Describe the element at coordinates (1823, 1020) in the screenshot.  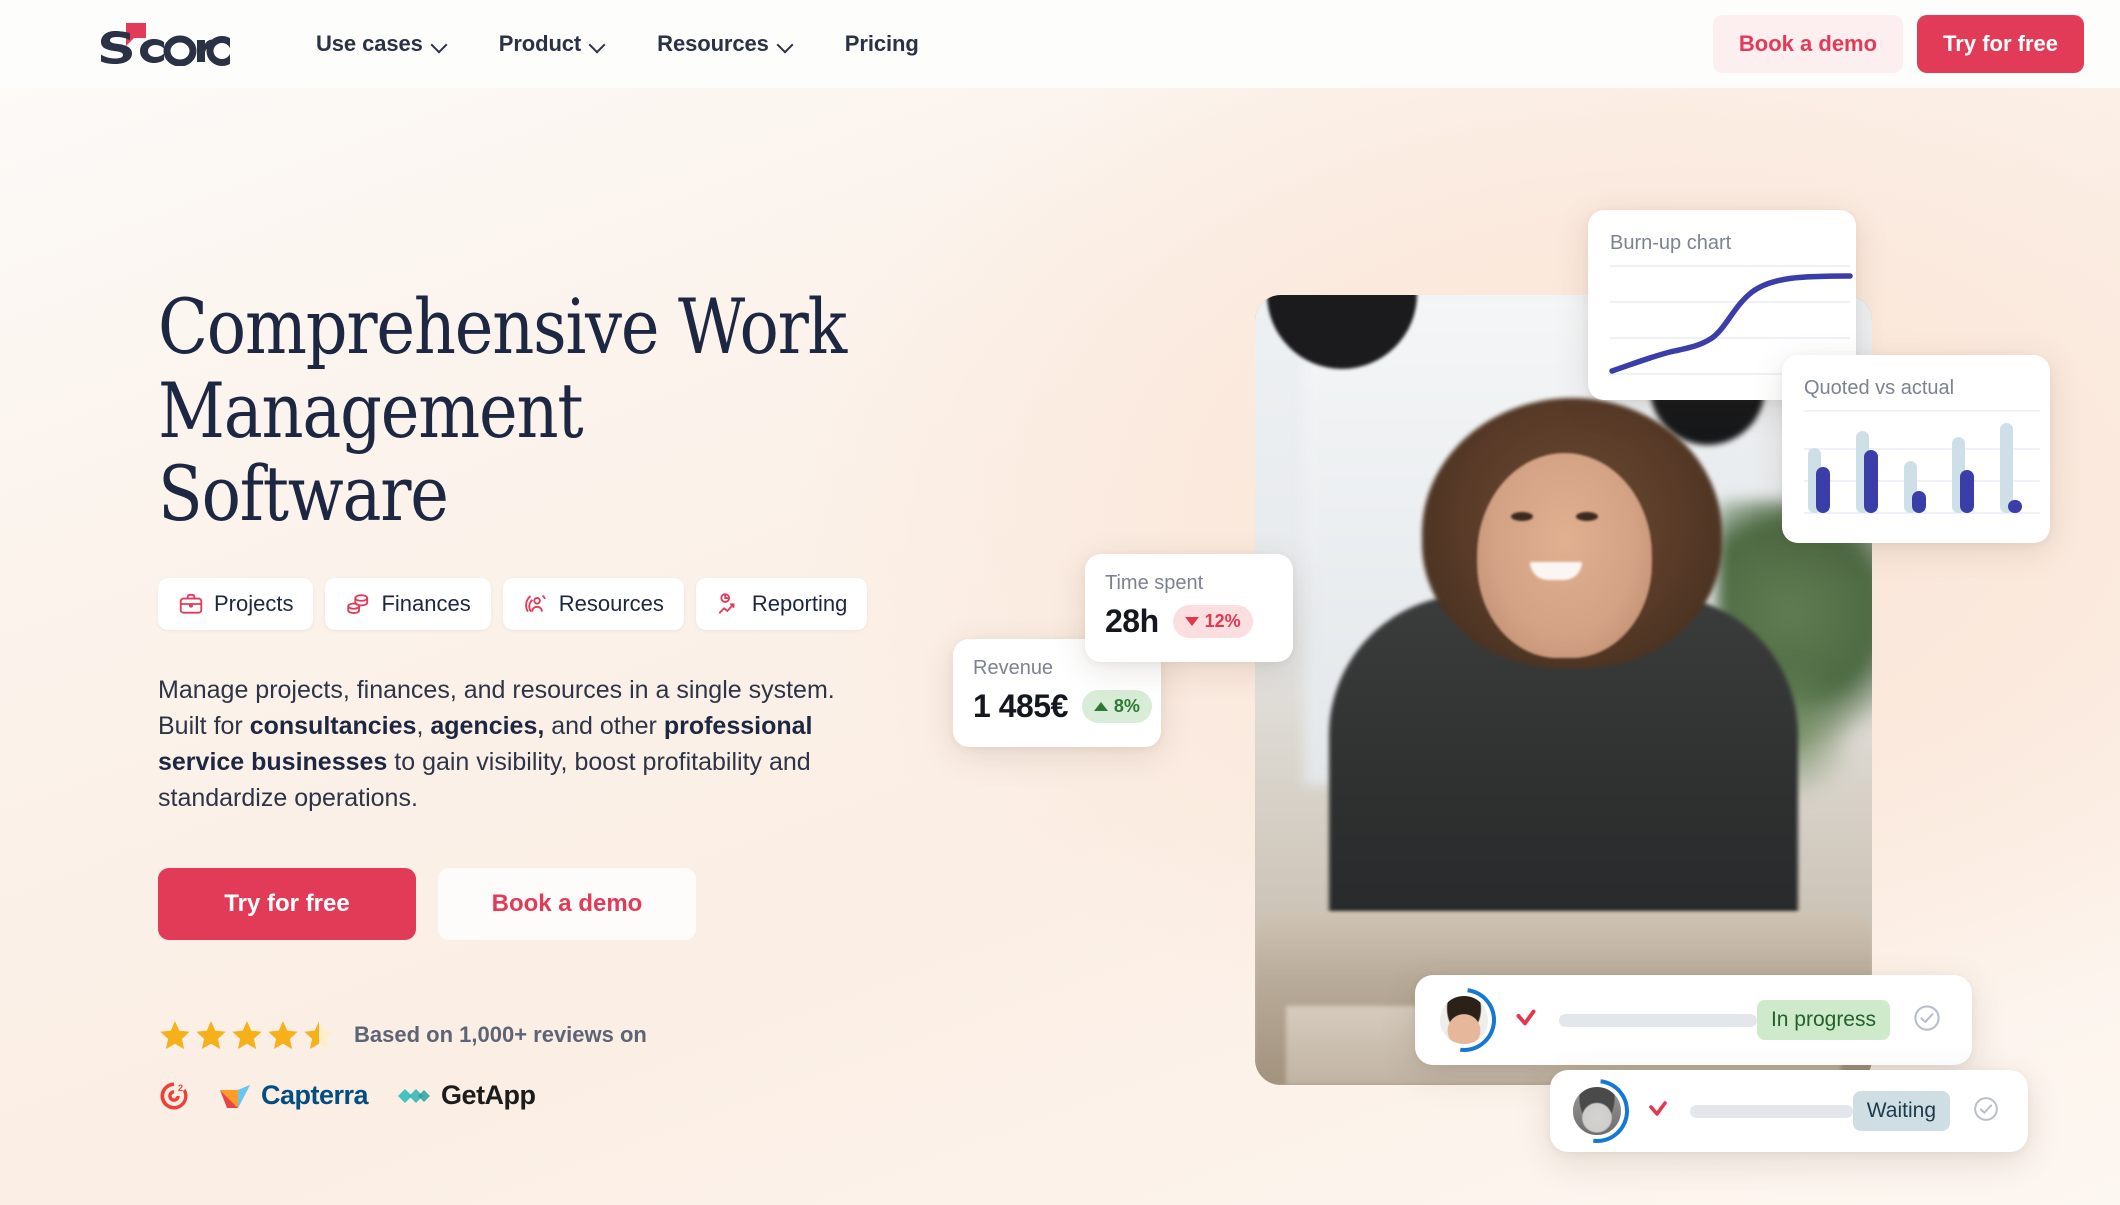
I see `status-badge: In progress` at that location.